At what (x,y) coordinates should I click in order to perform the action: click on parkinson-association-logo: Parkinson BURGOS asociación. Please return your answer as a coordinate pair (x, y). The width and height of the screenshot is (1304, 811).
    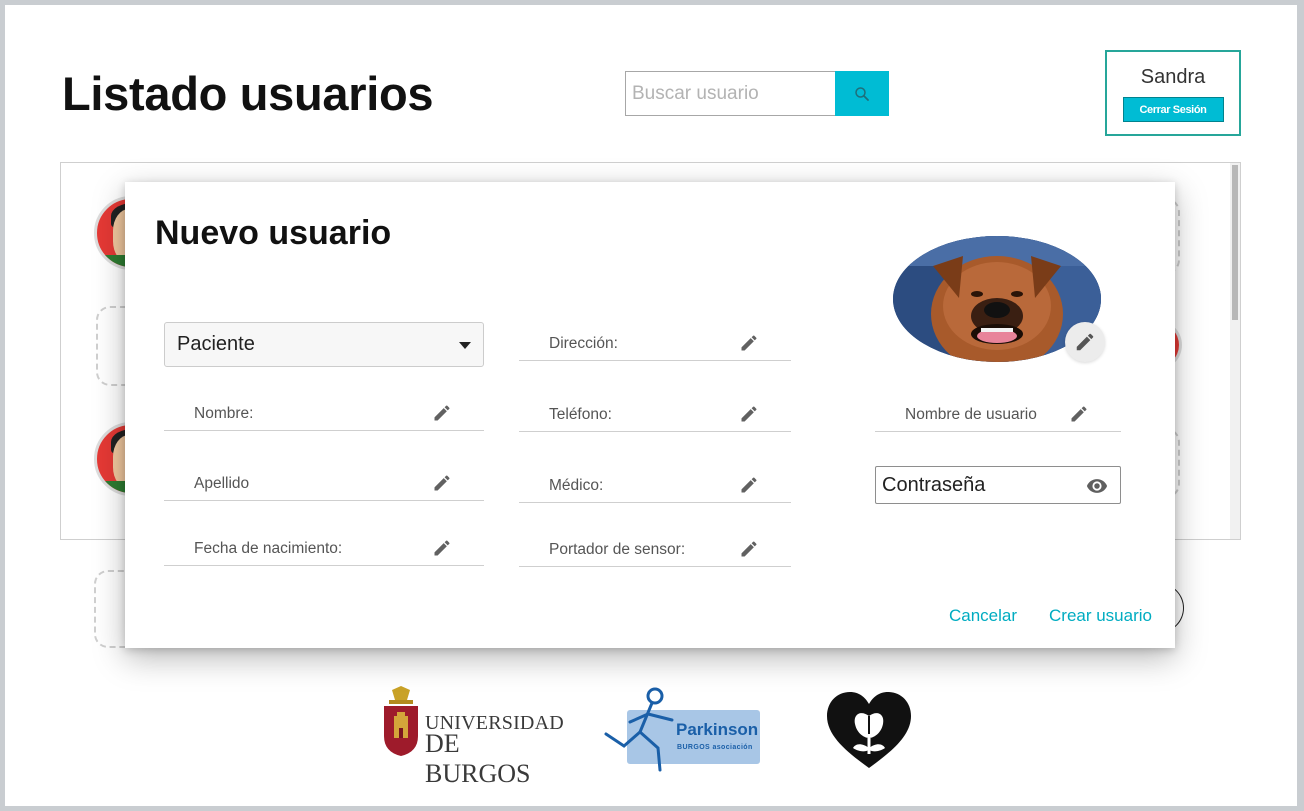
    Looking at the image, I should click on (681, 731).